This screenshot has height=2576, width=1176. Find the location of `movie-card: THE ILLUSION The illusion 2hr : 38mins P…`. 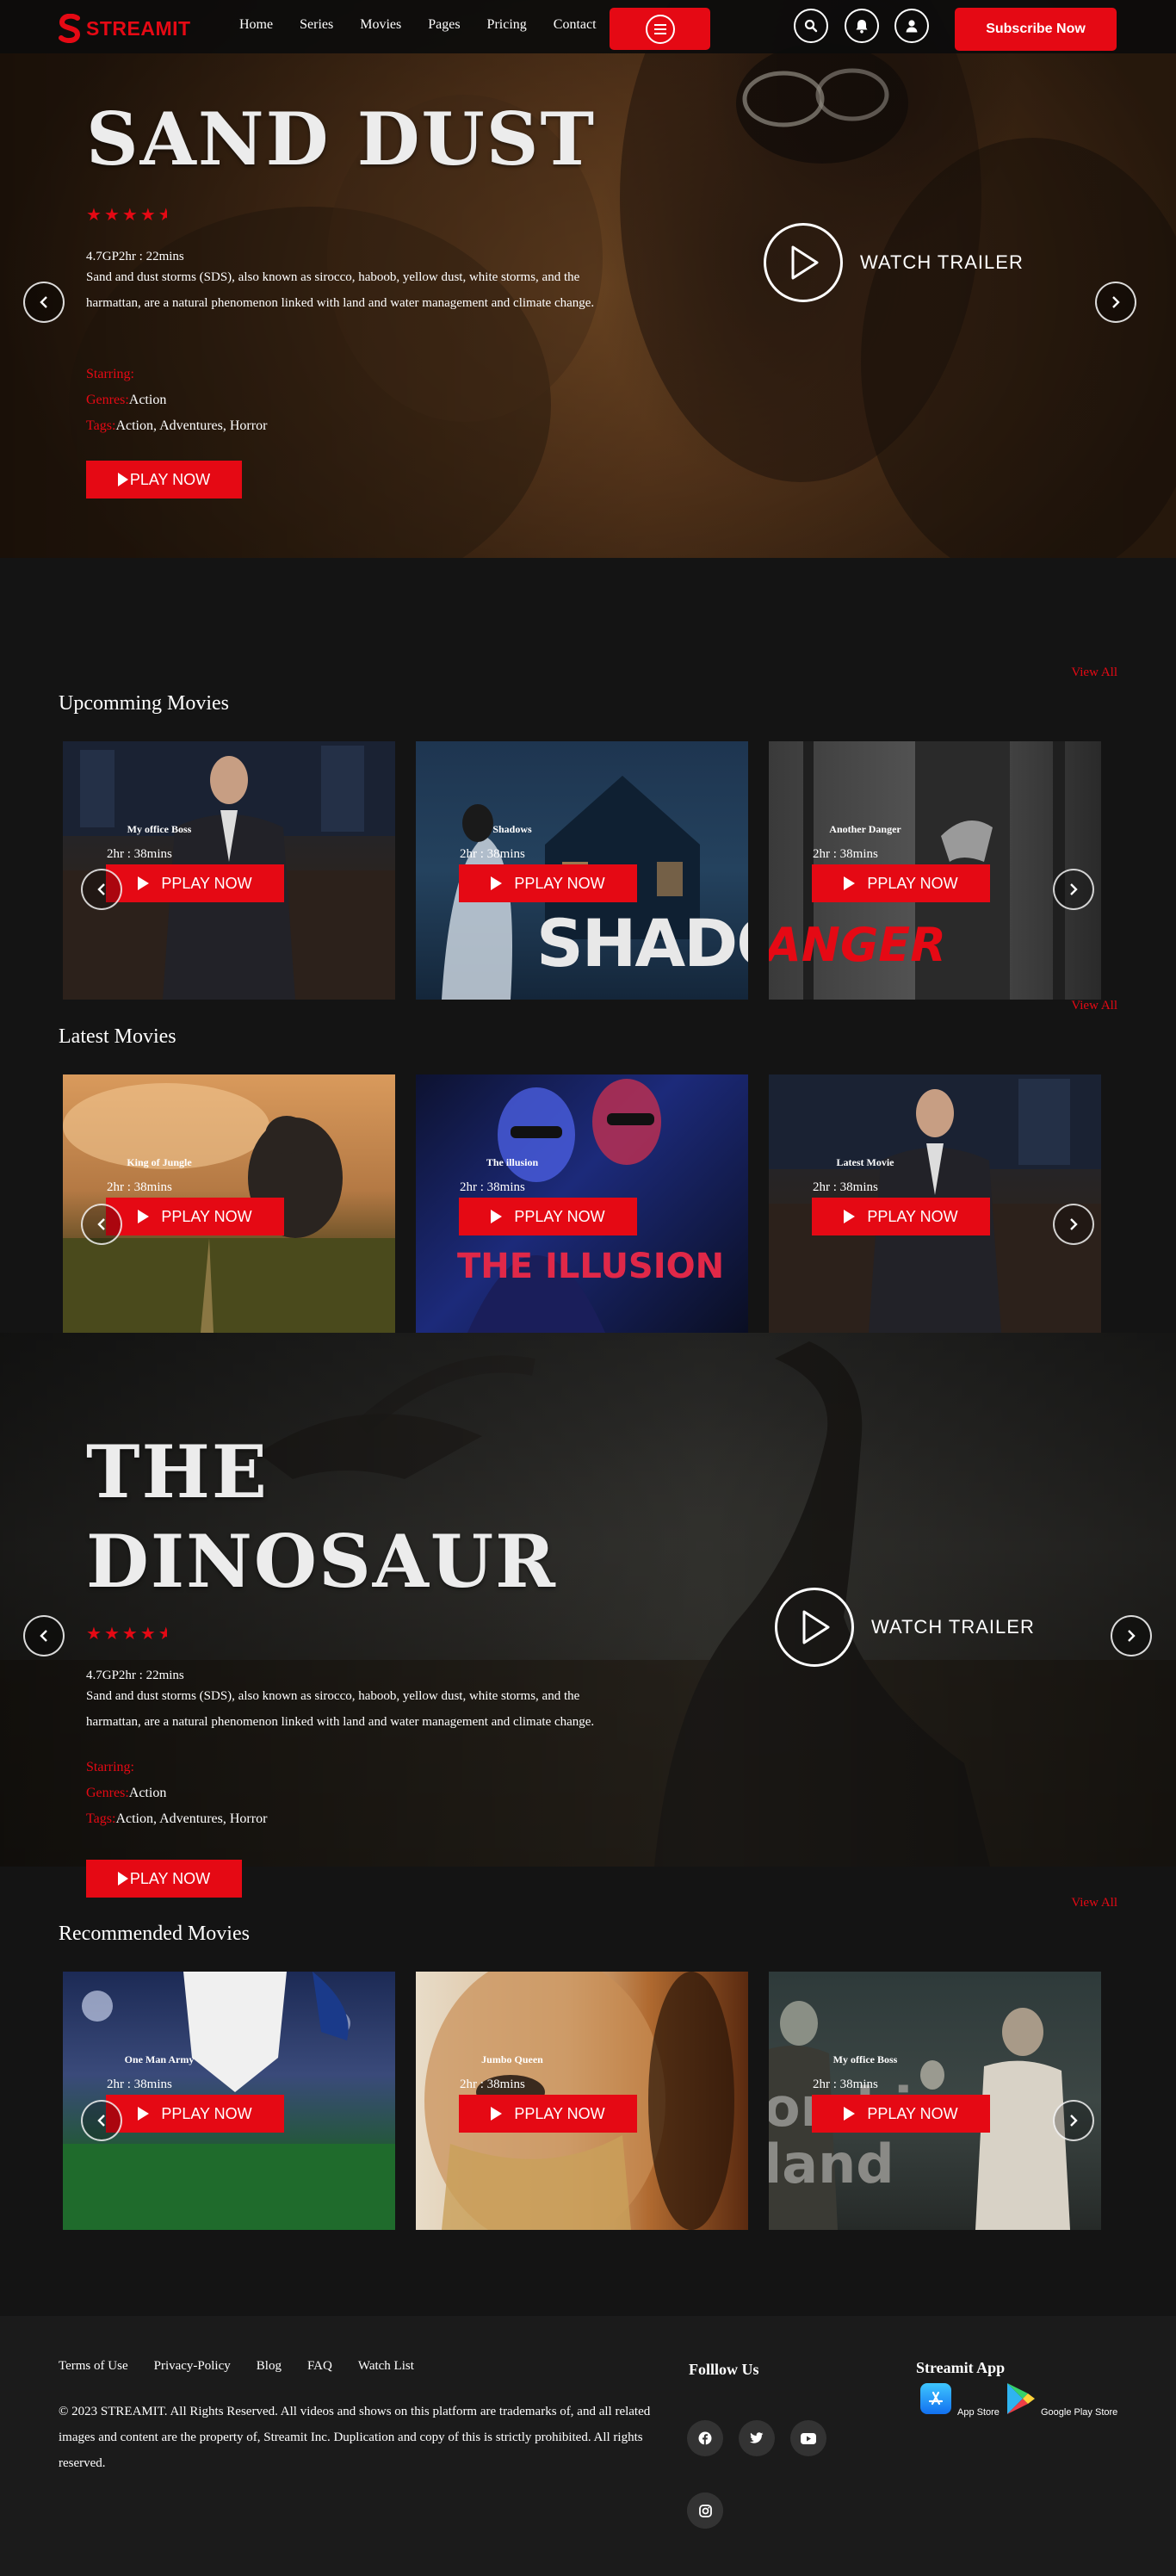

movie-card: THE ILLUSION The illusion 2hr : 38mins P… is located at coordinates (582, 1204).